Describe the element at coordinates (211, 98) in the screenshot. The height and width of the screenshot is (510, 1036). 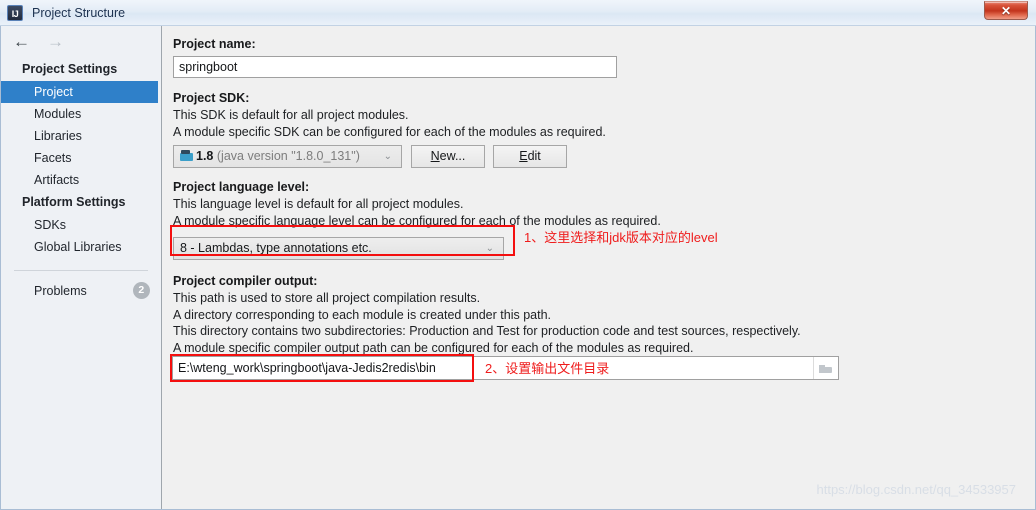
I see `project-sdk-label: Project SDK:` at that location.